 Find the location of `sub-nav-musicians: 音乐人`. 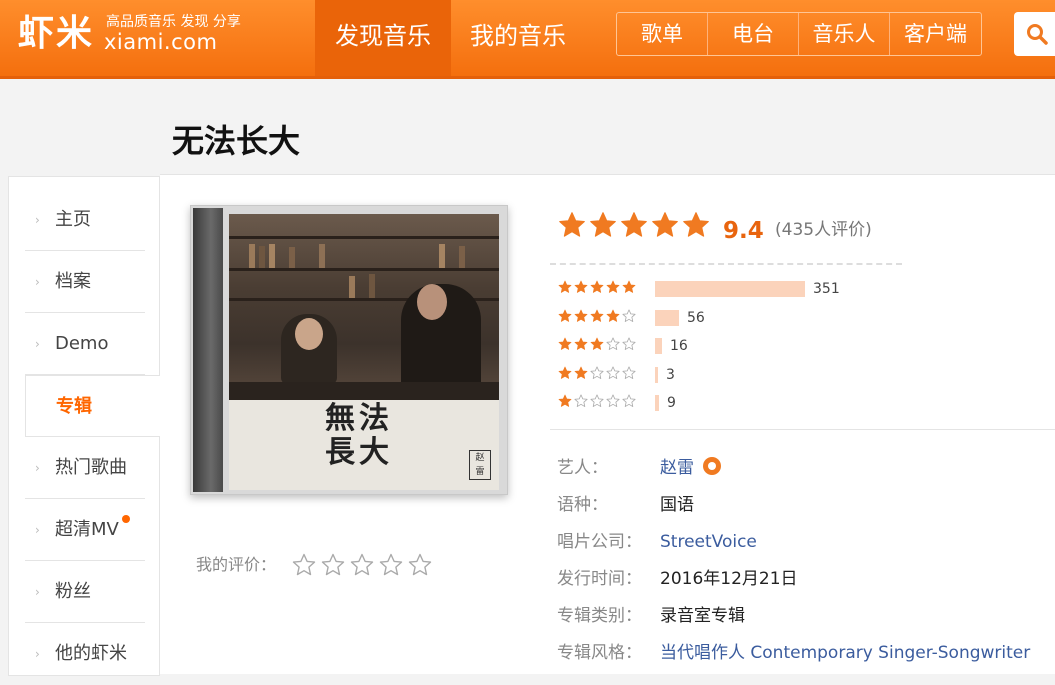

sub-nav-musicians: 音乐人 is located at coordinates (844, 34).